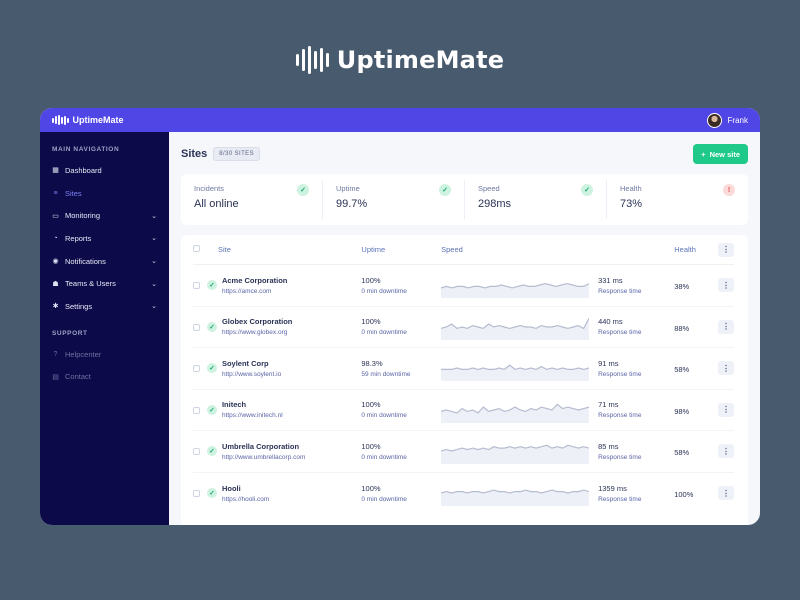  What do you see at coordinates (55, 193) in the screenshot?
I see `stack-icon: ≡` at bounding box center [55, 193].